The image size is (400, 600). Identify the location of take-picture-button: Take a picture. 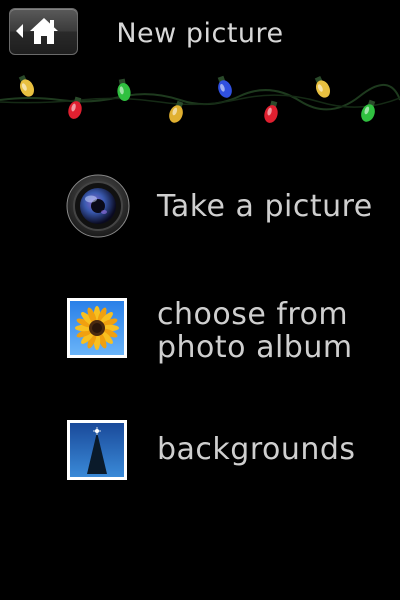
(200, 207).